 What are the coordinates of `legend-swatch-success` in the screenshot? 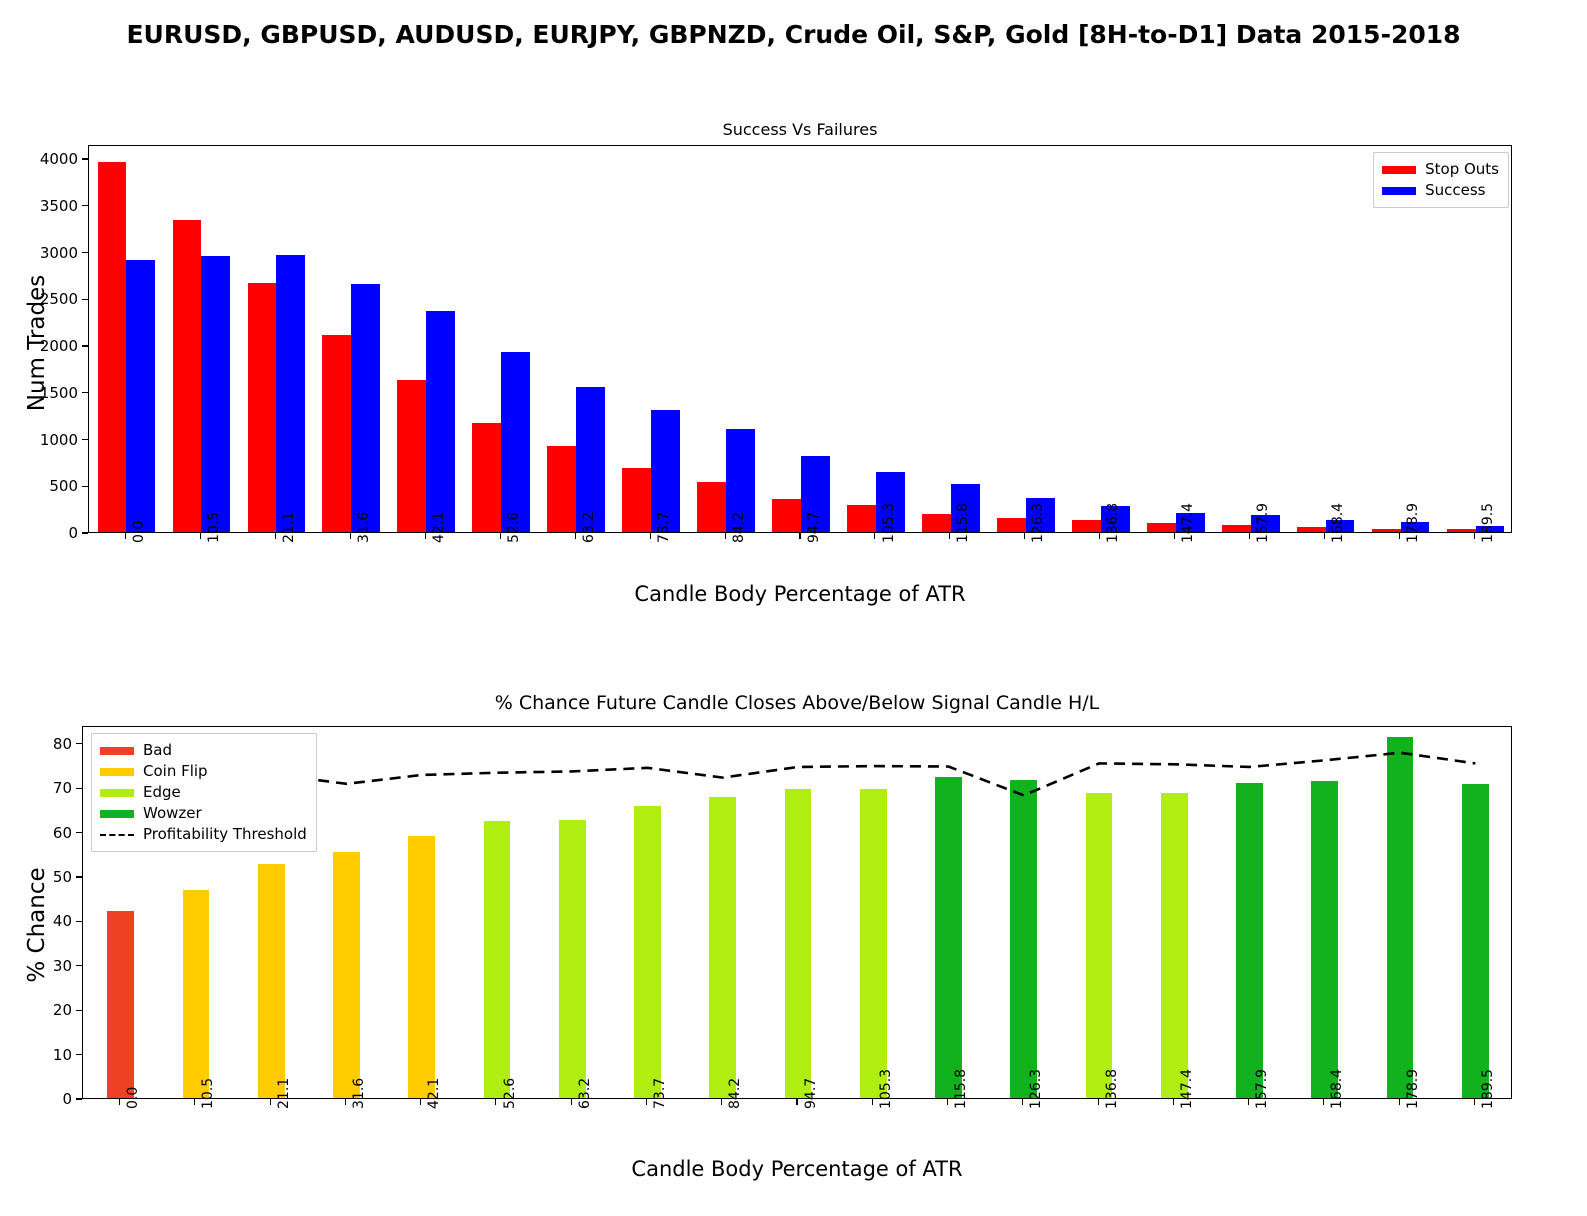 It's located at (1399, 190).